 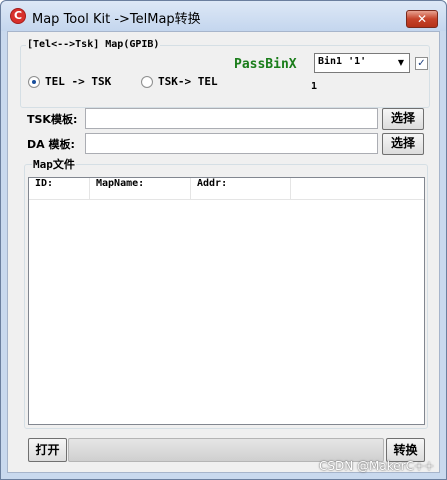 What do you see at coordinates (265, 64) in the screenshot?
I see `passbin-label: PassBinX` at bounding box center [265, 64].